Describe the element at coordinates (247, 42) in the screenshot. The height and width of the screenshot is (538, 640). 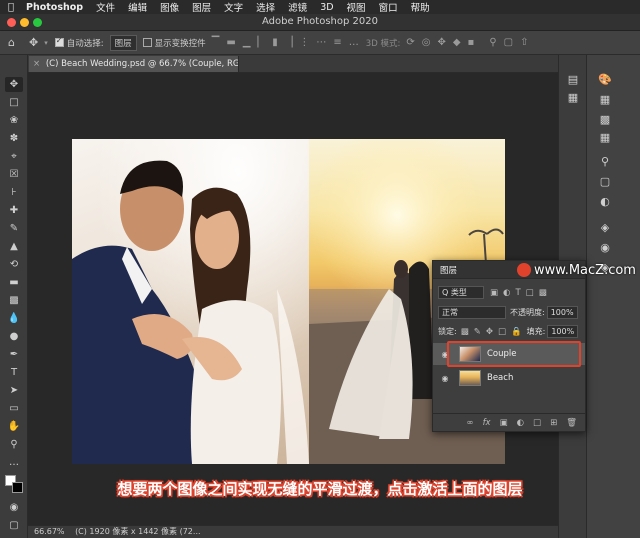
I see `align-bottom-icon: ▁` at that location.